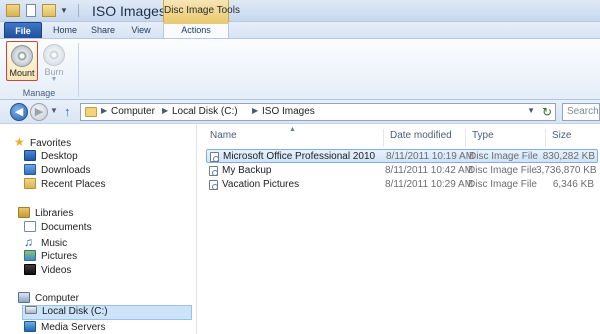  I want to click on mount-label: Mount, so click(22, 73).